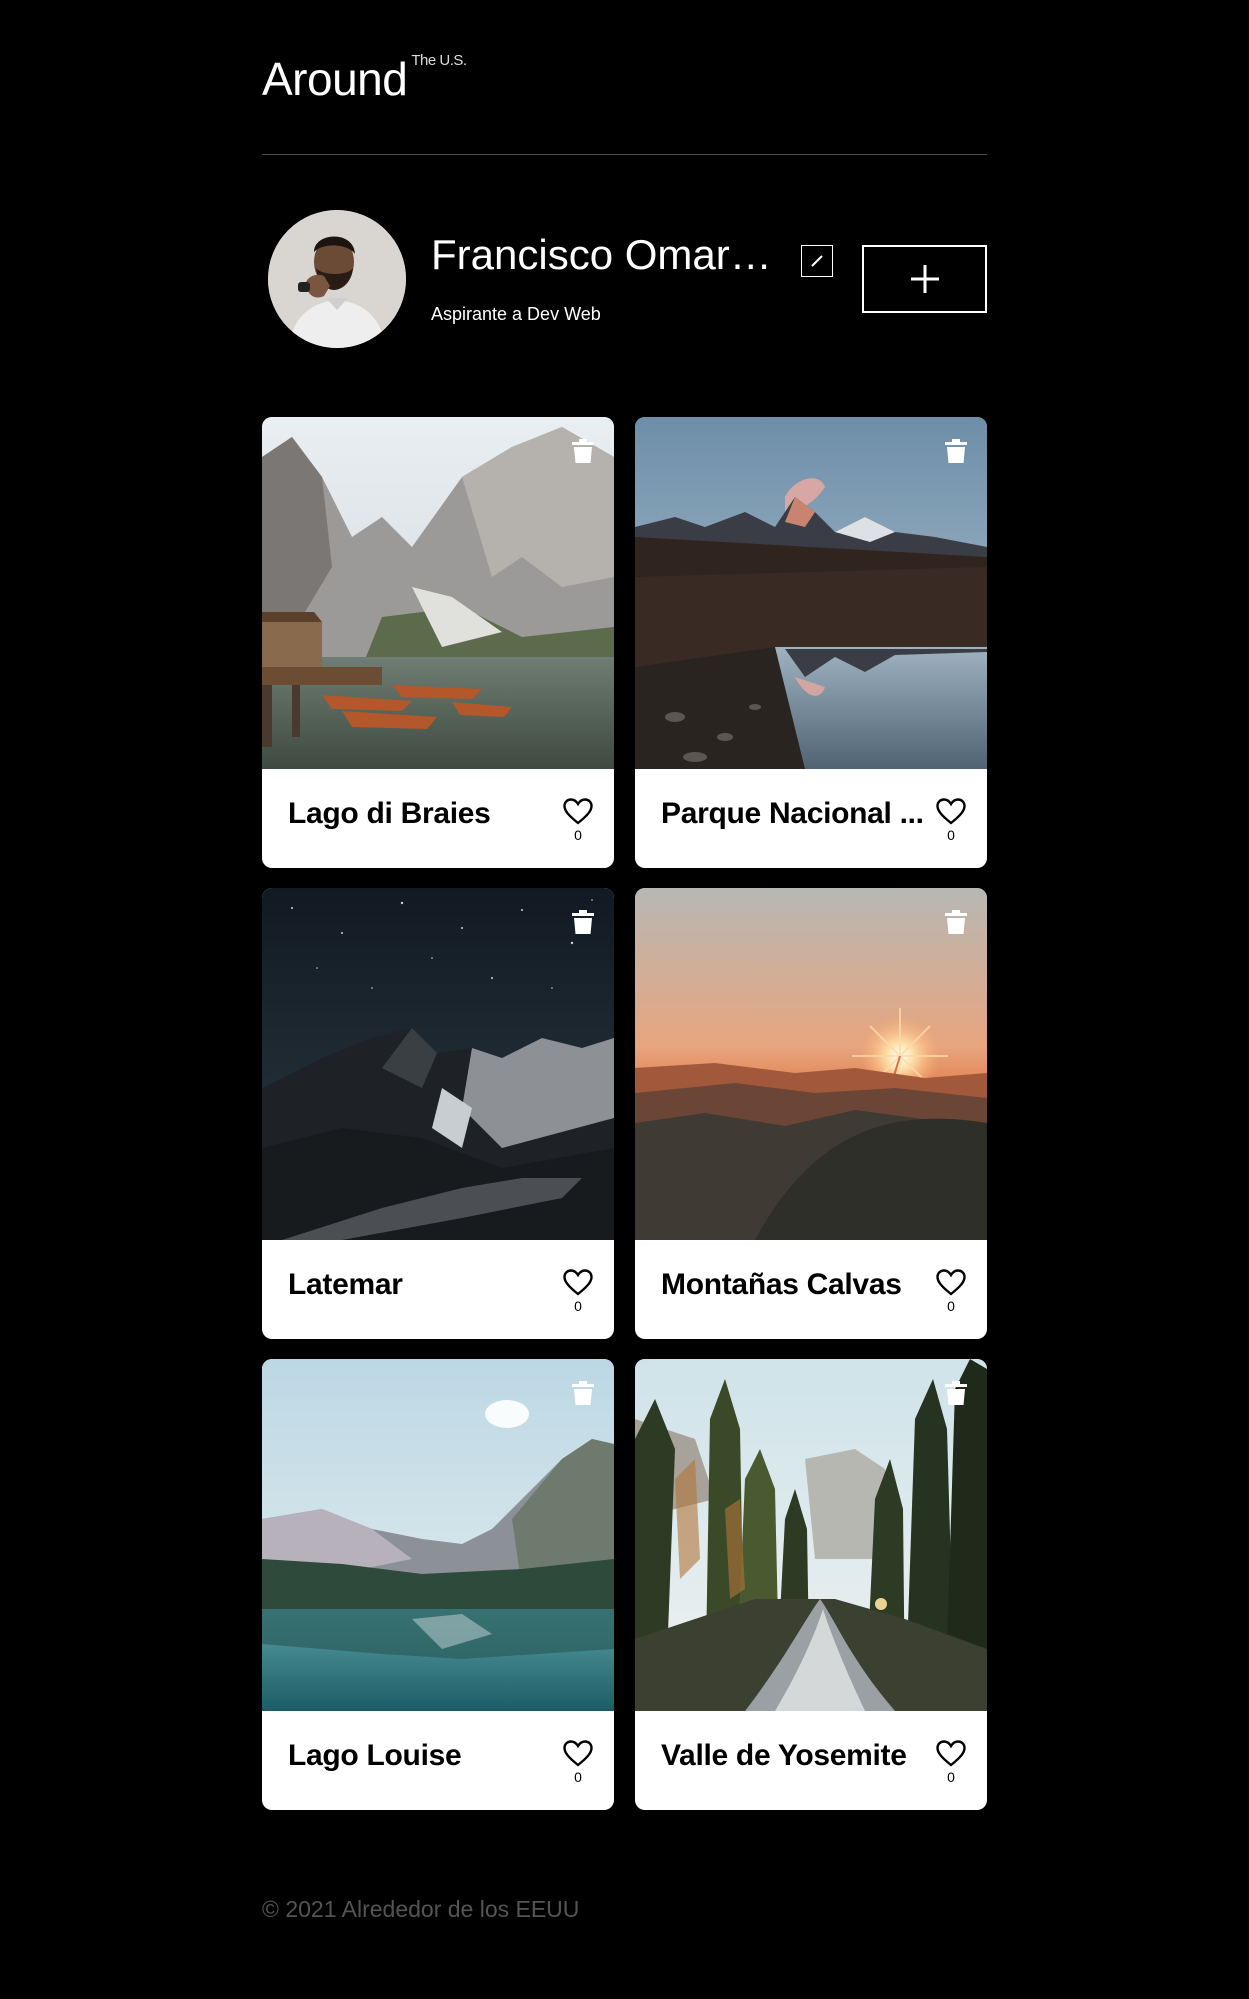 This screenshot has width=1249, height=1999. I want to click on place-card: Lago Louise 0, so click(438, 1584).